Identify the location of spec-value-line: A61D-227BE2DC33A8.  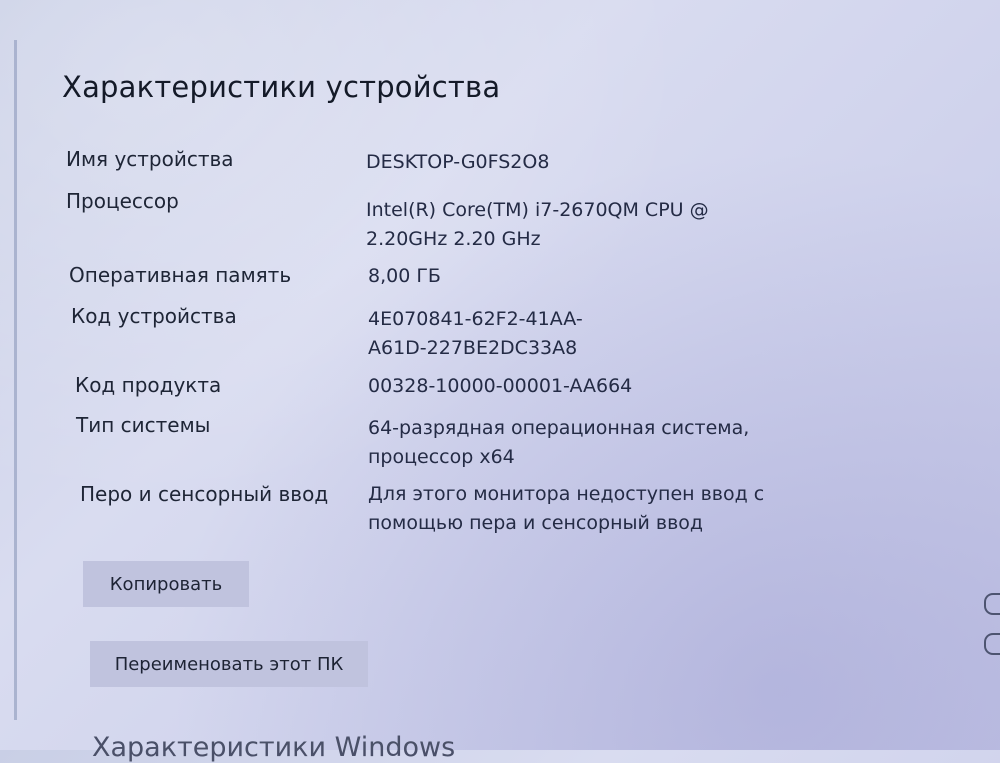
(473, 348).